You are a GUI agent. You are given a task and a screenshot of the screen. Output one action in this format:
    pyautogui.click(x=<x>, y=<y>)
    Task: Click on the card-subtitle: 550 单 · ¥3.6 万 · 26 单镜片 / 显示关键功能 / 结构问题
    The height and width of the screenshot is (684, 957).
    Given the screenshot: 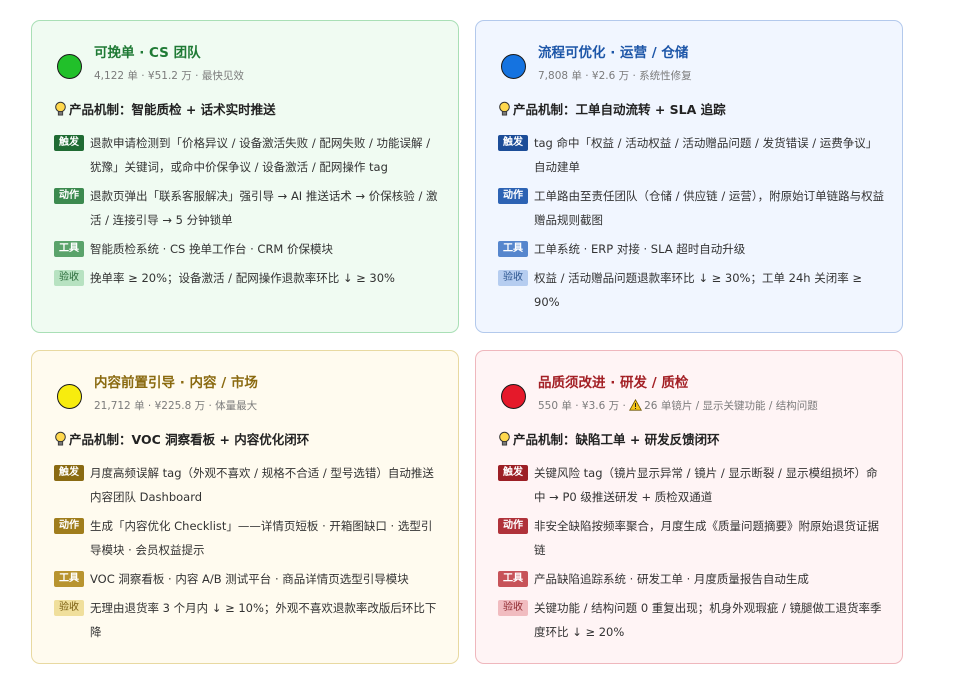 What is the action you would take?
    pyautogui.click(x=678, y=406)
    